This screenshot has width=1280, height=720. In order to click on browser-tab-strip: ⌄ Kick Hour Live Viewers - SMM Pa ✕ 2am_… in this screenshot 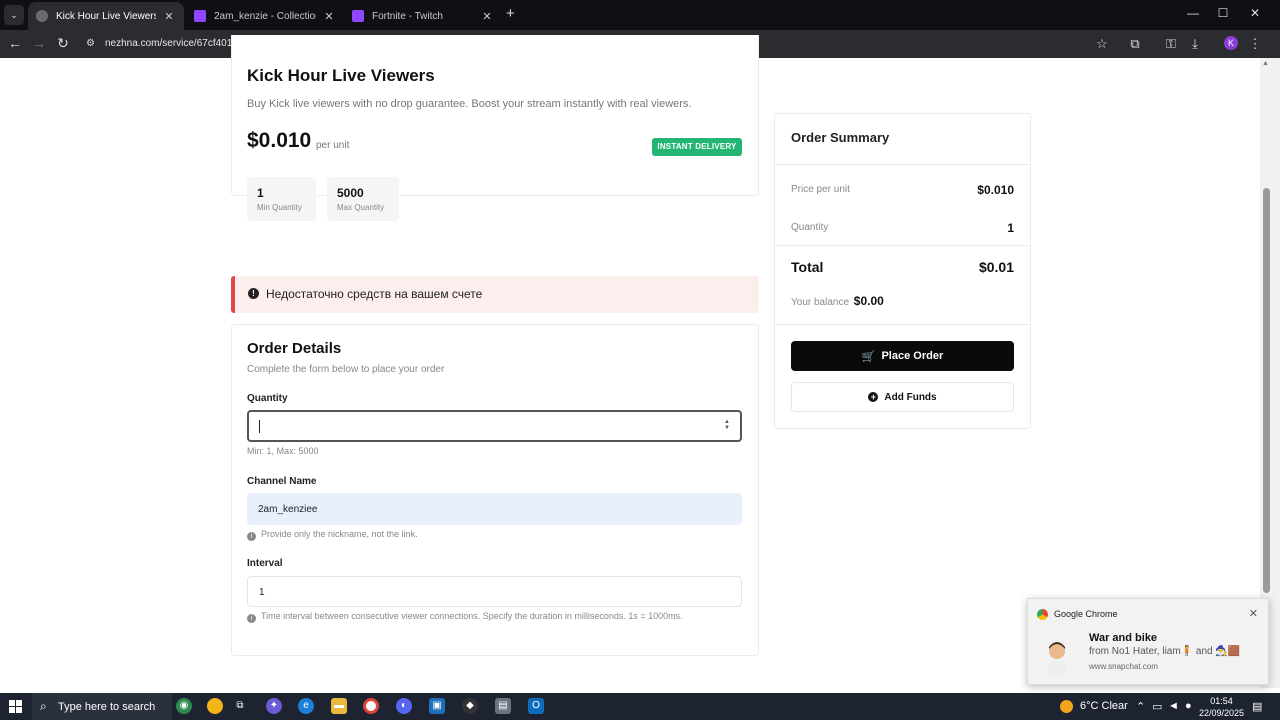, I will do `click(640, 15)`.